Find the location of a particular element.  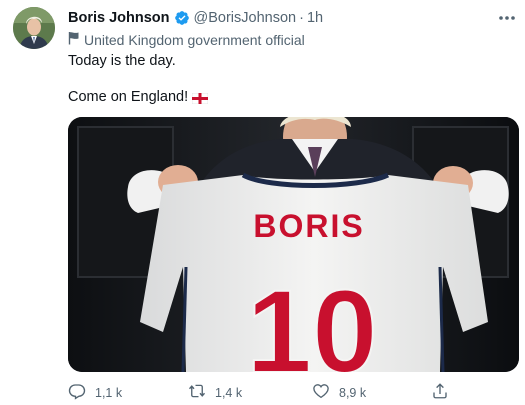

tweet-text-line-1: Today is the day. is located at coordinates (122, 61).